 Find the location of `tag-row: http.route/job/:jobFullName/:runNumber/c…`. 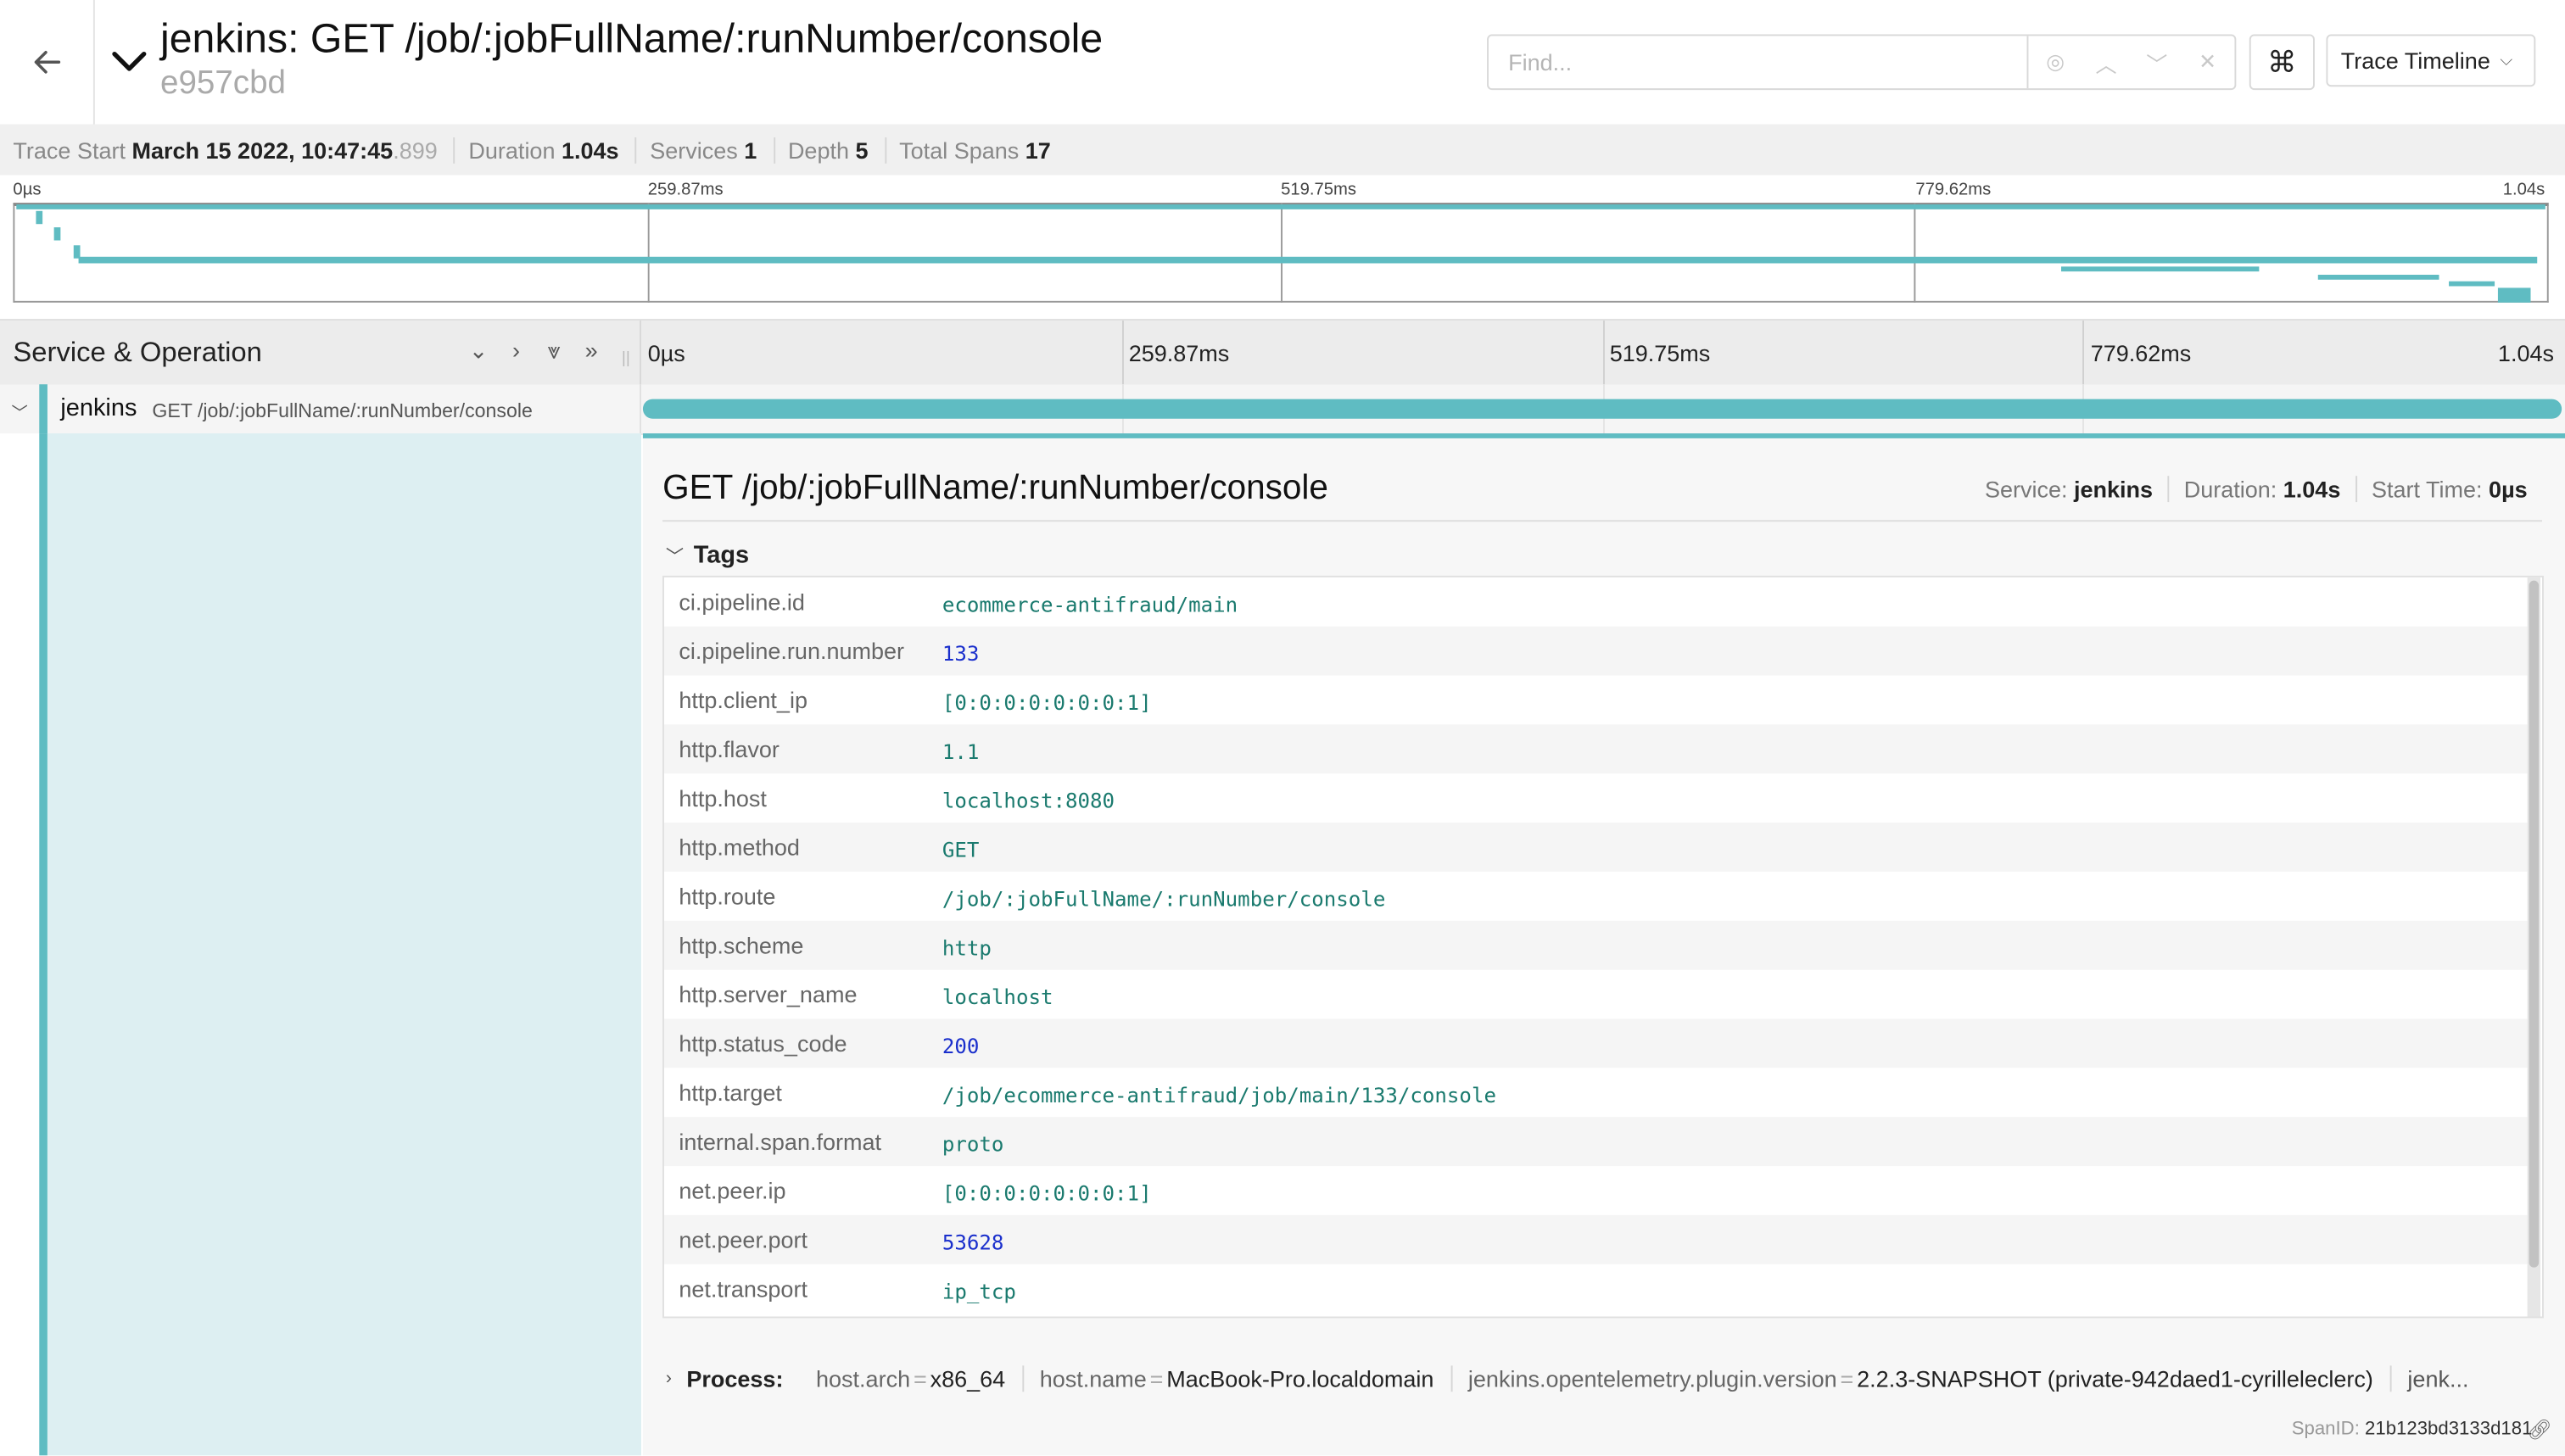

tag-row: http.route/job/:jobFullName/:runNumber/c… is located at coordinates (1596, 896).